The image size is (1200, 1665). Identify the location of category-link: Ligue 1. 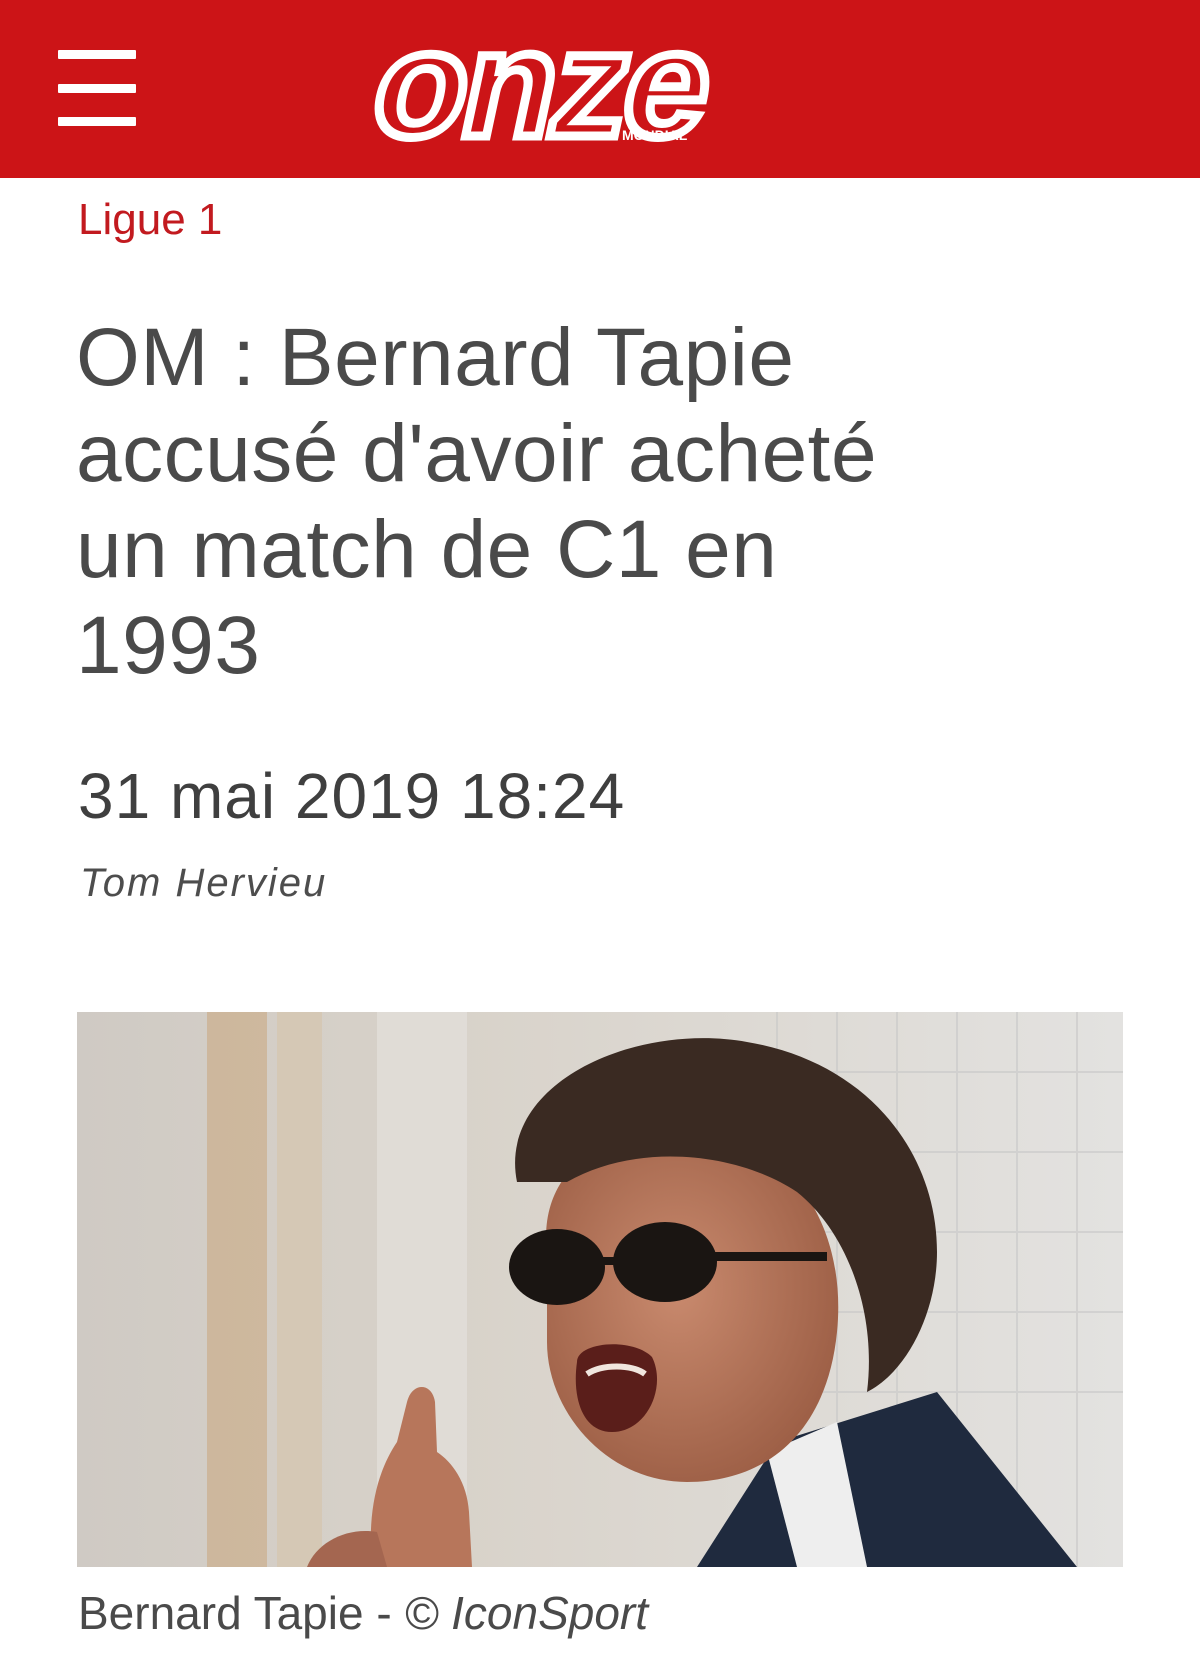
(150, 220).